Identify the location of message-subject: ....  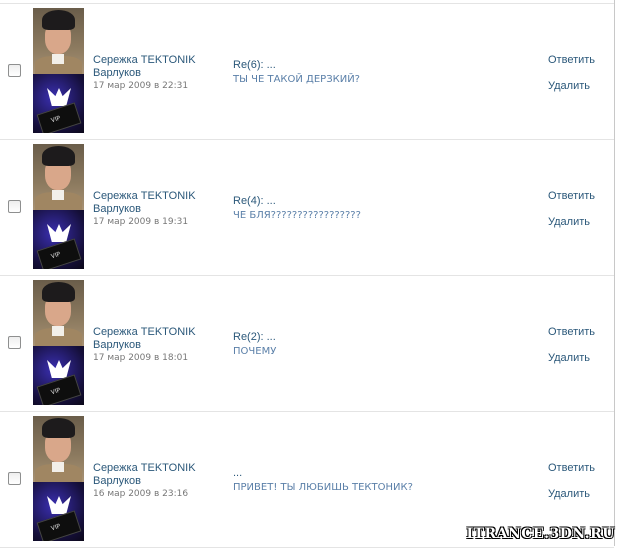
(237, 473).